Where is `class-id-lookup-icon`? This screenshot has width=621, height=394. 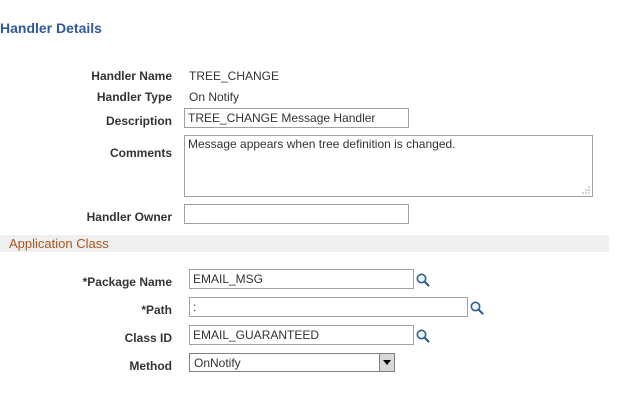 class-id-lookup-icon is located at coordinates (423, 336).